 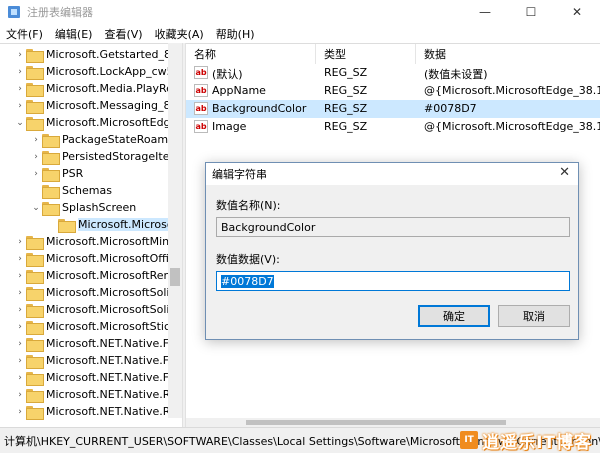 What do you see at coordinates (346, 126) in the screenshot?
I see `value-type: REG_SZ` at bounding box center [346, 126].